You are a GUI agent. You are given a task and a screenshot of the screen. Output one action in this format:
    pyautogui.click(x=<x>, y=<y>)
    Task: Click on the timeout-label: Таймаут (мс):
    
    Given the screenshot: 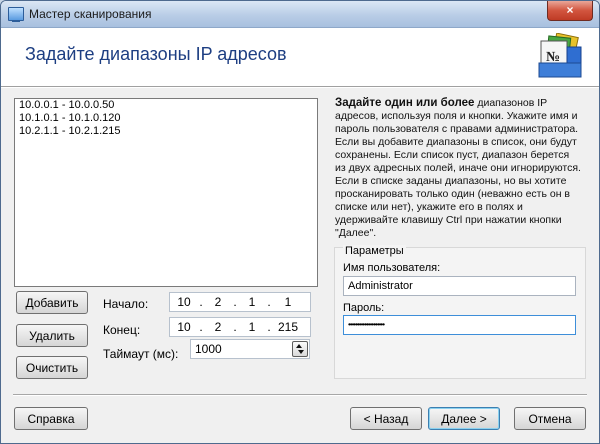 What is the action you would take?
    pyautogui.click(x=141, y=354)
    